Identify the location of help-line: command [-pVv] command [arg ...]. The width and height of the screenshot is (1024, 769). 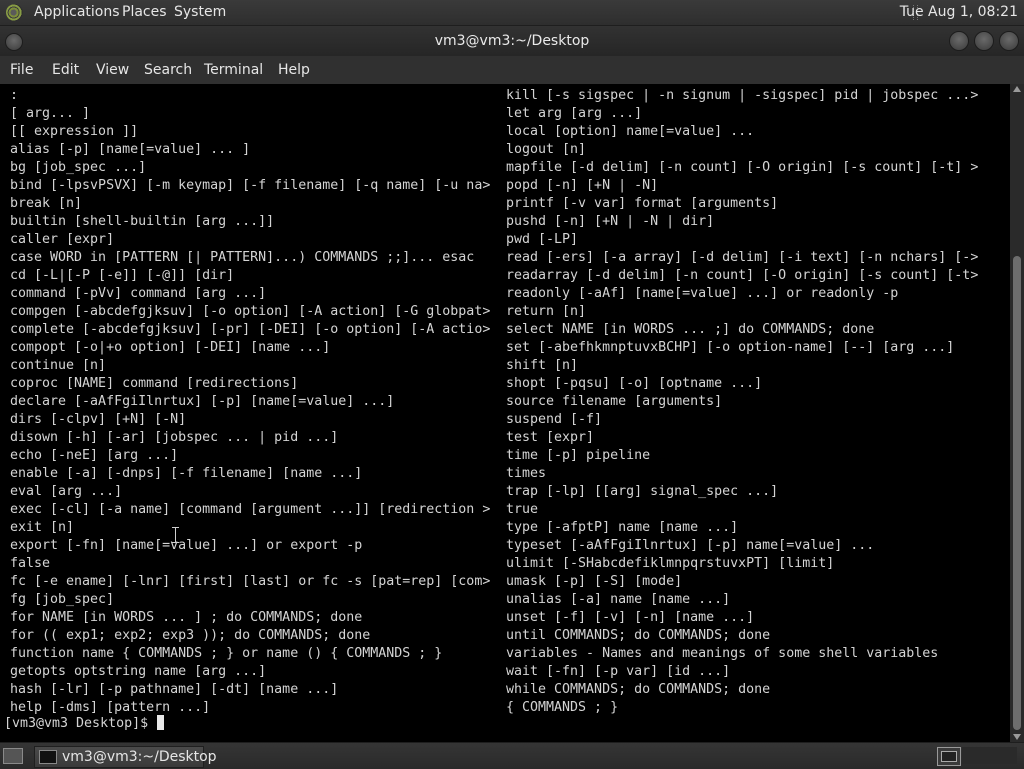
(138, 293).